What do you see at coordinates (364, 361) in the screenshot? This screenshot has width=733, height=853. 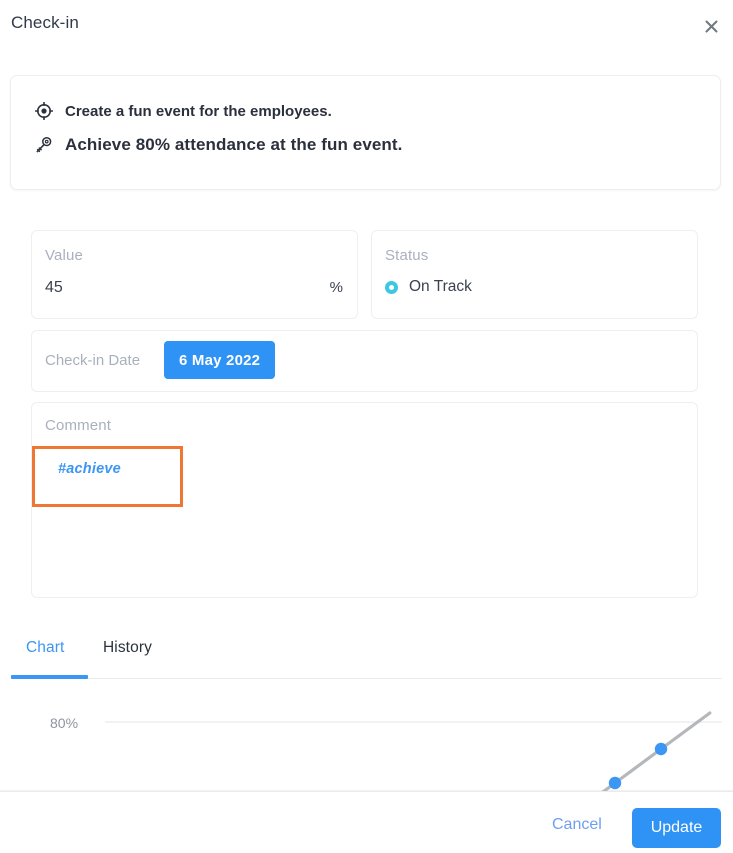 I see `checkin-date-field-card: Check-in Date` at bounding box center [364, 361].